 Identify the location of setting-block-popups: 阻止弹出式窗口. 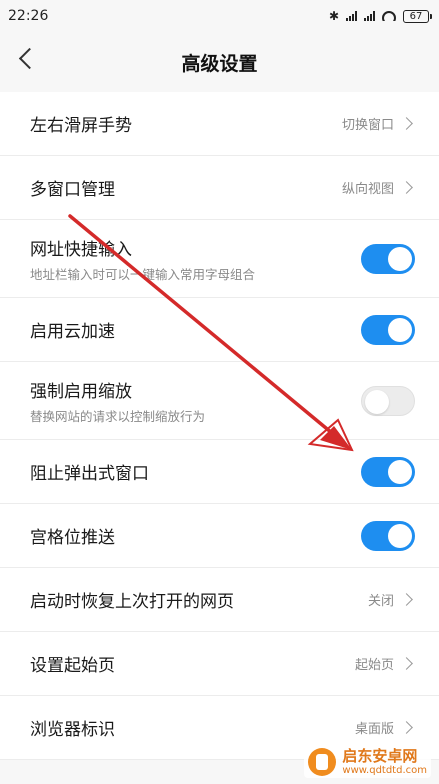
(219, 472).